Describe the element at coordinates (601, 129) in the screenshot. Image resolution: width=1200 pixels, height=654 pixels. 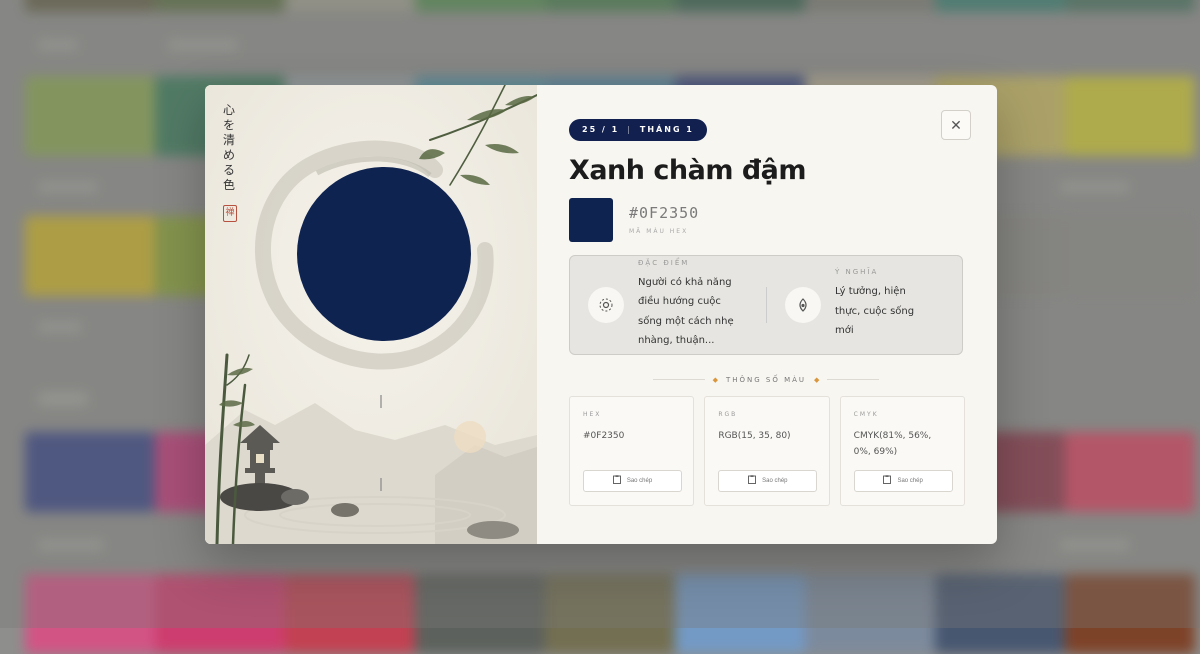
I see `date-day: 25 / 1` at that location.